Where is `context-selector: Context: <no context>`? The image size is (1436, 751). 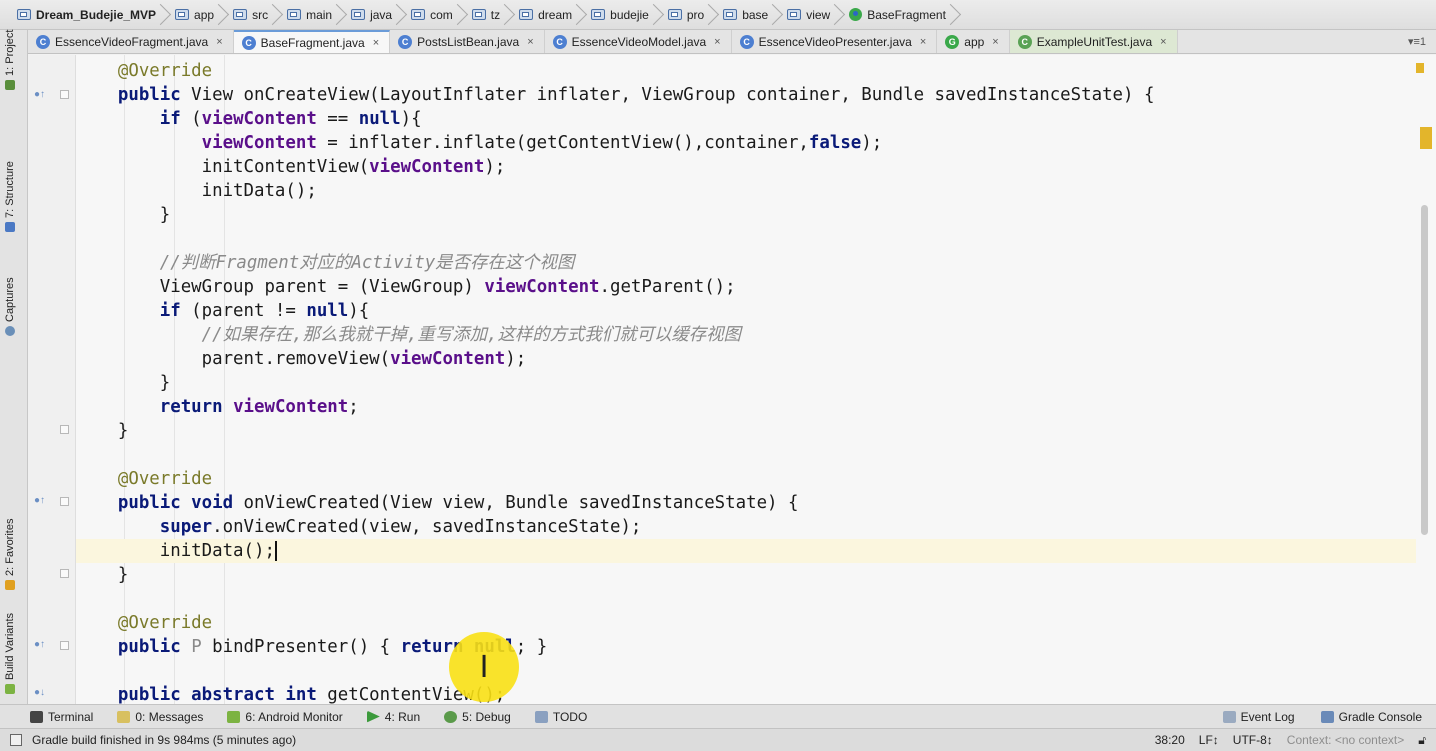
context-selector: Context: <no context> is located at coordinates (1345, 740).